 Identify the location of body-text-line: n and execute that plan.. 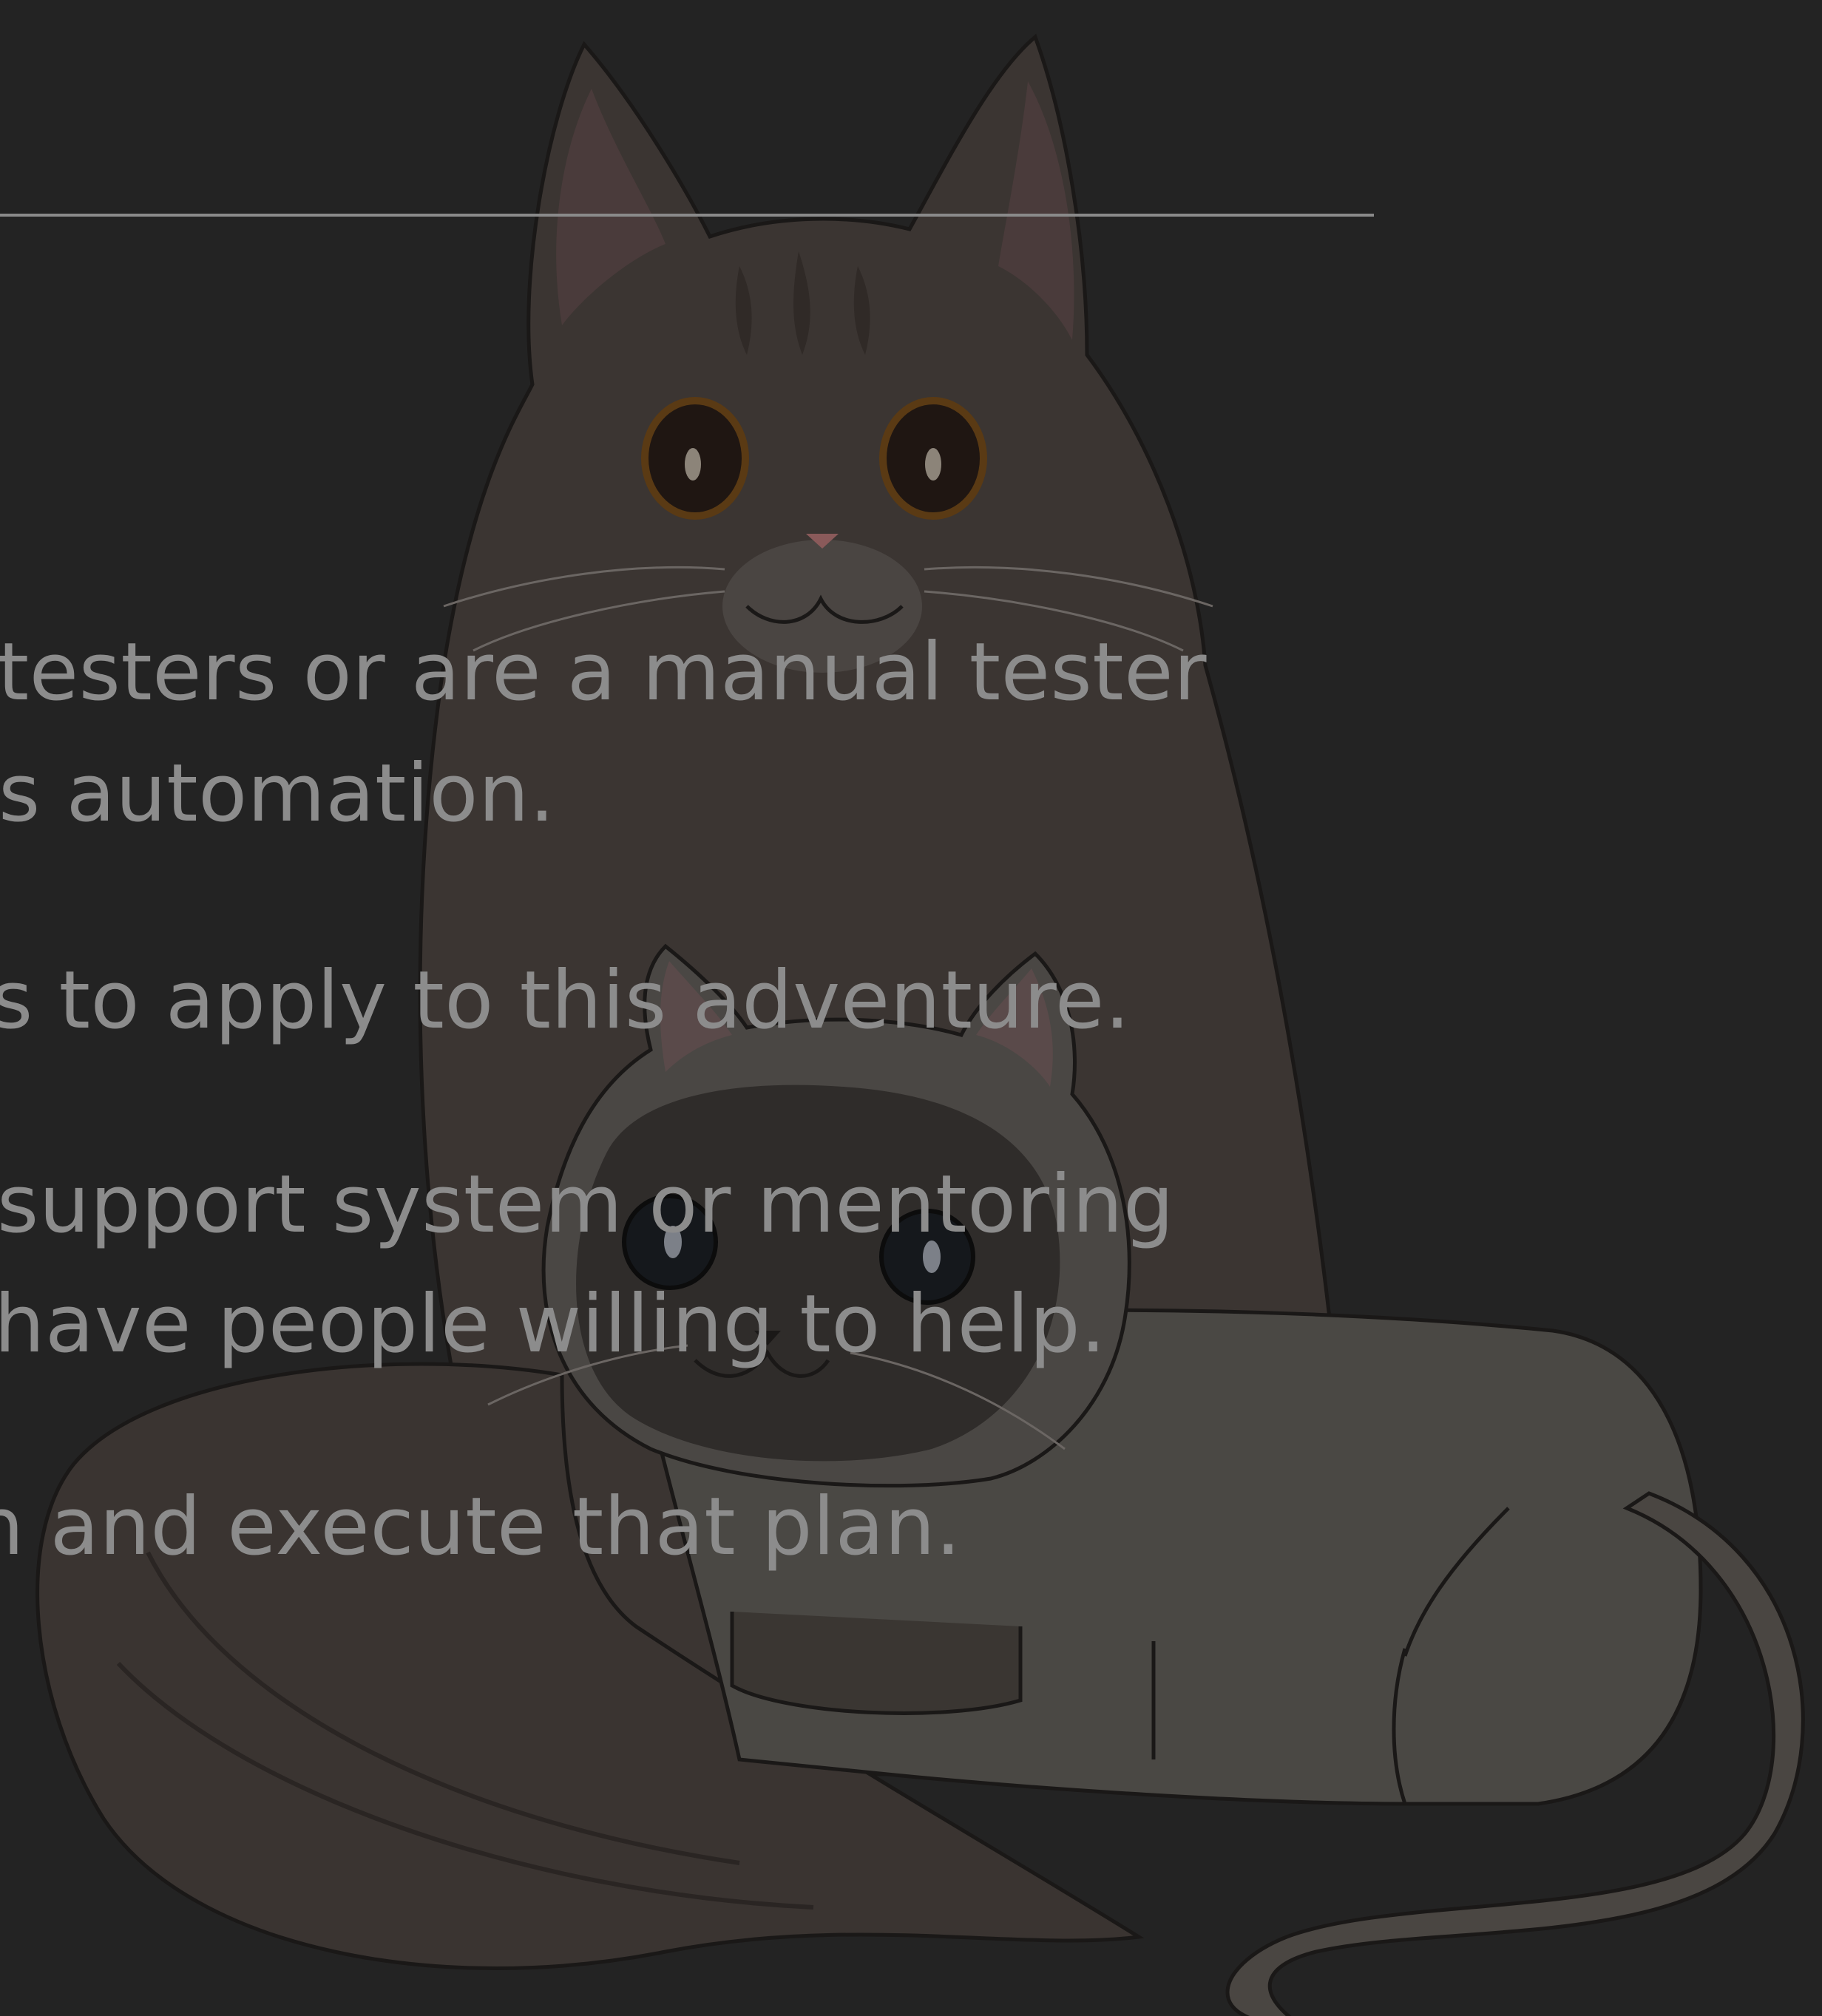
(481, 1527).